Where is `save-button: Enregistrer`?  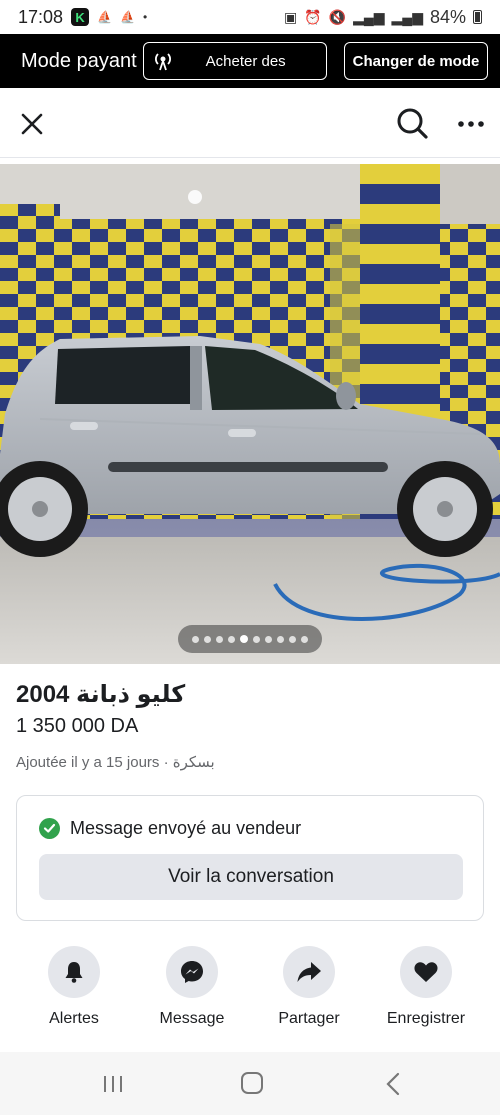
save-button: Enregistrer is located at coordinates (426, 987).